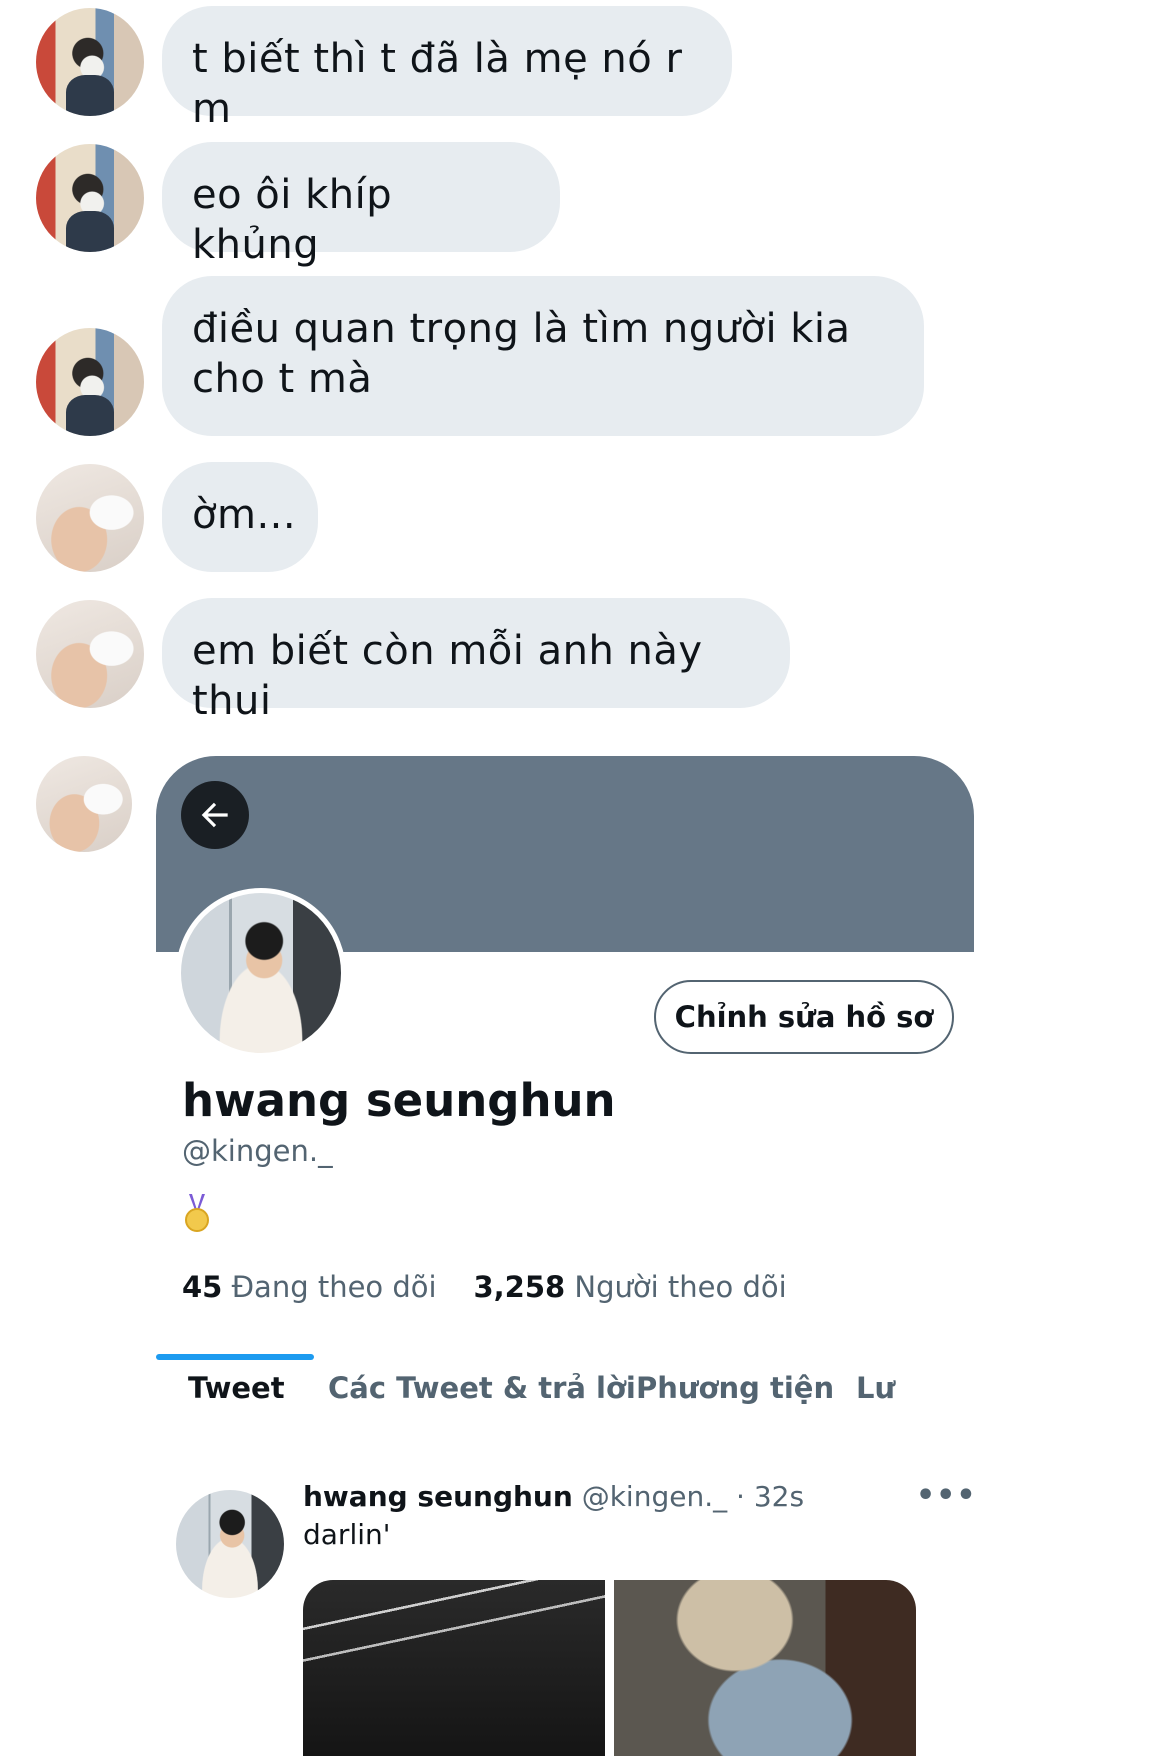 Image resolution: width=1170 pixels, height=1756 pixels. I want to click on following-link: 45 Đang theo dõi, so click(309, 1287).